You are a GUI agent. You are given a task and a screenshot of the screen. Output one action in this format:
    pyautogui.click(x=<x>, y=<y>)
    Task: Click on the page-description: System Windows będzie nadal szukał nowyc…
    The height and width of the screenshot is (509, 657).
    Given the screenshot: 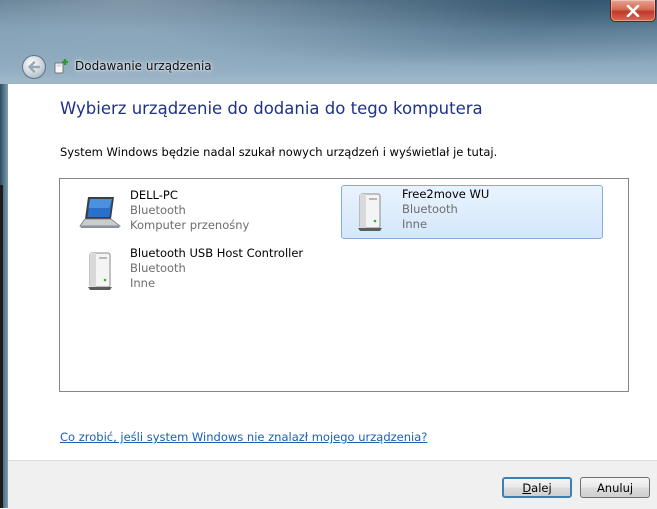 What is the action you would take?
    pyautogui.click(x=279, y=152)
    